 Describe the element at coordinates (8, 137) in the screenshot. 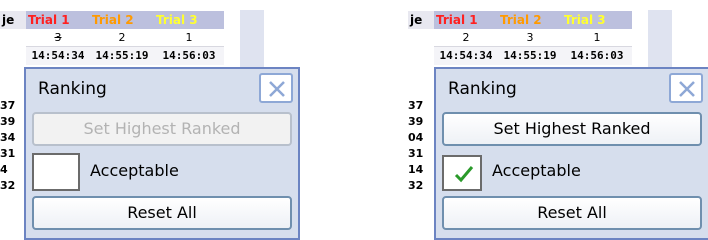

I see `side-number: 34` at that location.